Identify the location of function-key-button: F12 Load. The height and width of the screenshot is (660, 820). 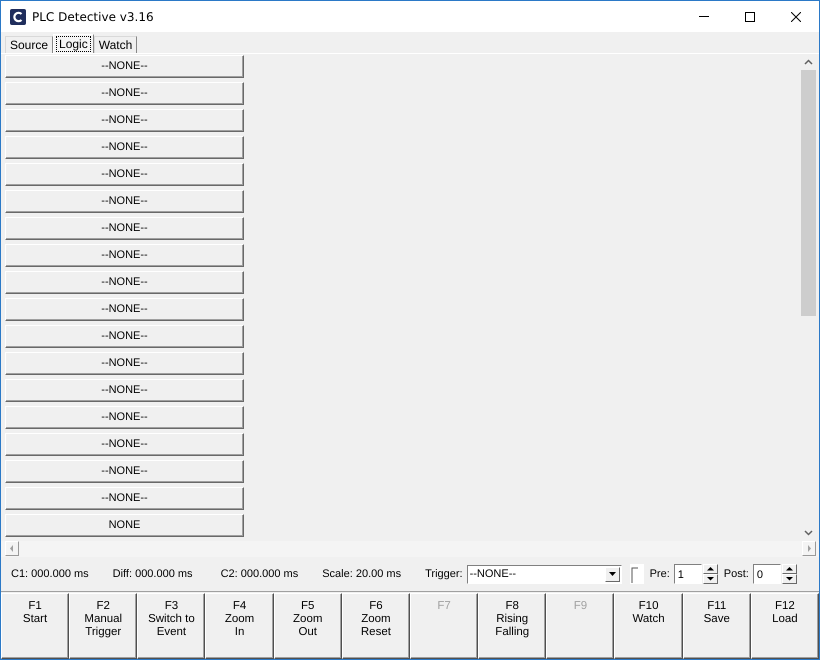
(784, 626).